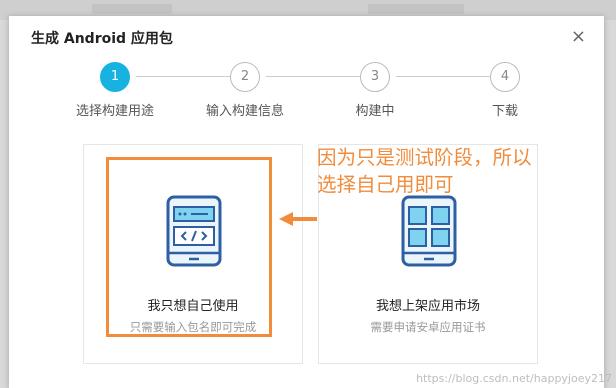 Image resolution: width=616 pixels, height=388 pixels. I want to click on option-title: 我想上架应用市场, so click(427, 306).